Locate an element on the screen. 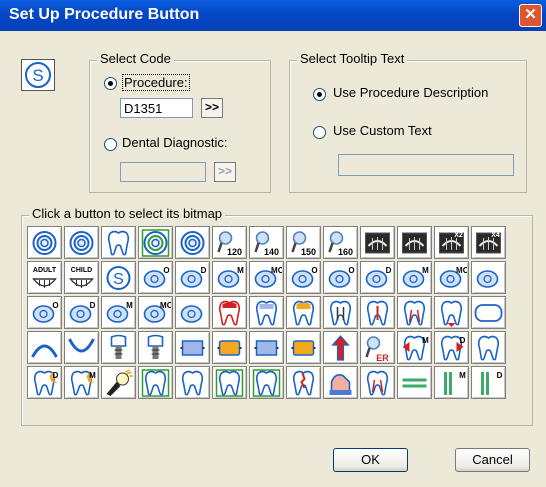 The image size is (546, 487). svg-text: S is located at coordinates (118, 279).